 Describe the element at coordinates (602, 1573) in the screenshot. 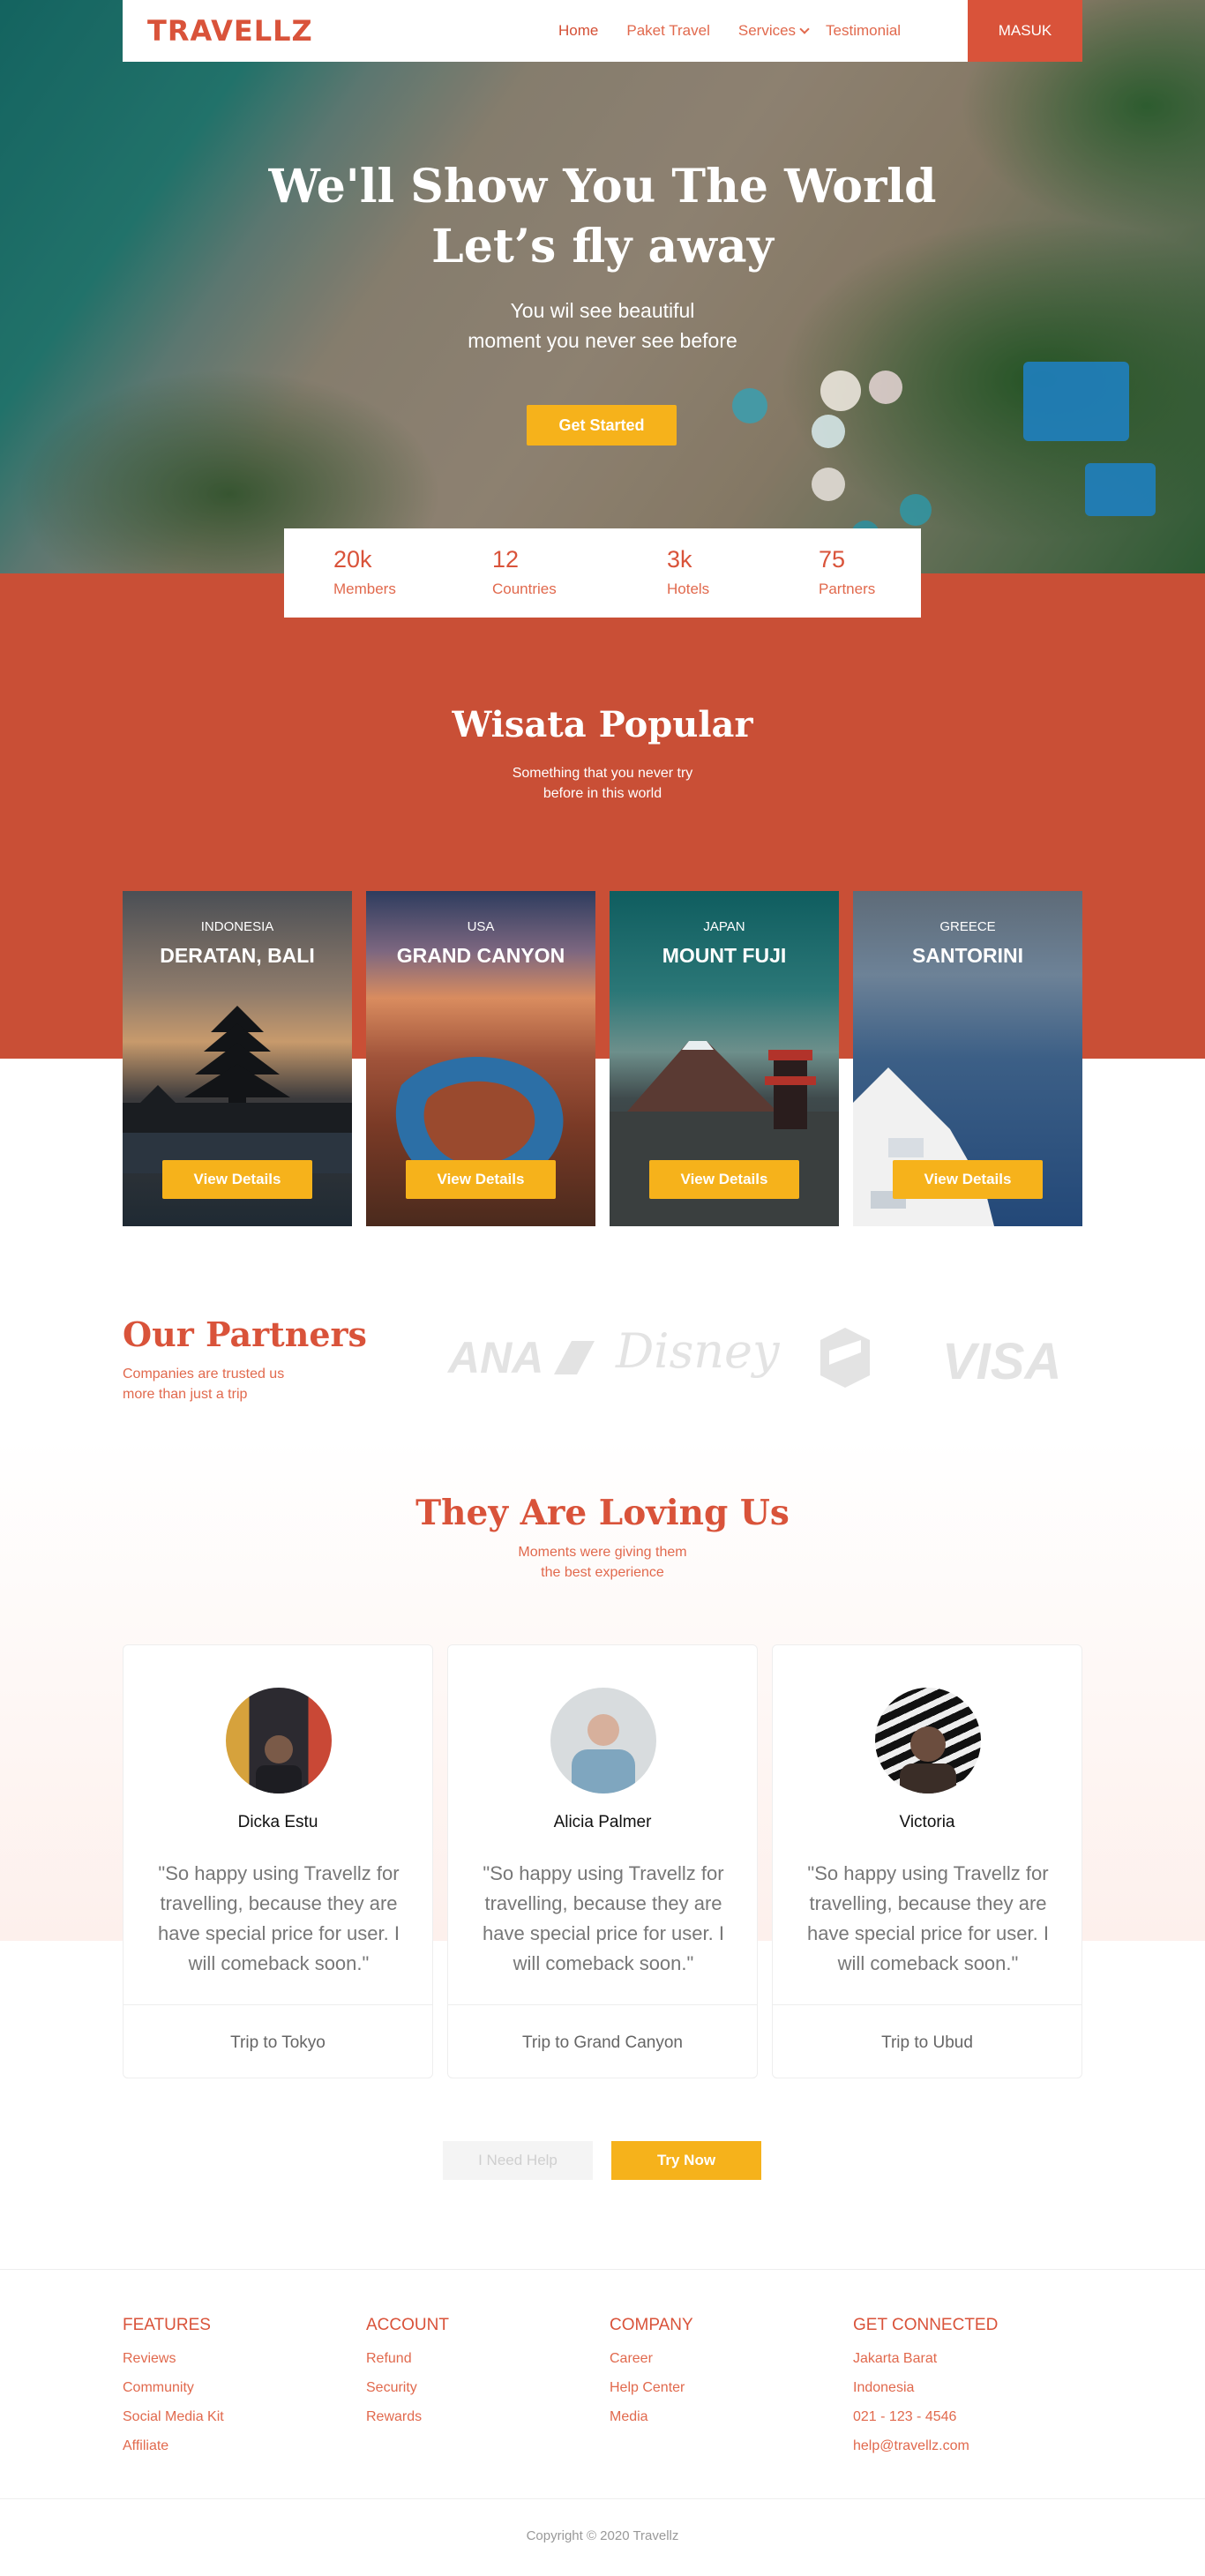

I see `testimonials-subtitle-line2: the best experience` at that location.